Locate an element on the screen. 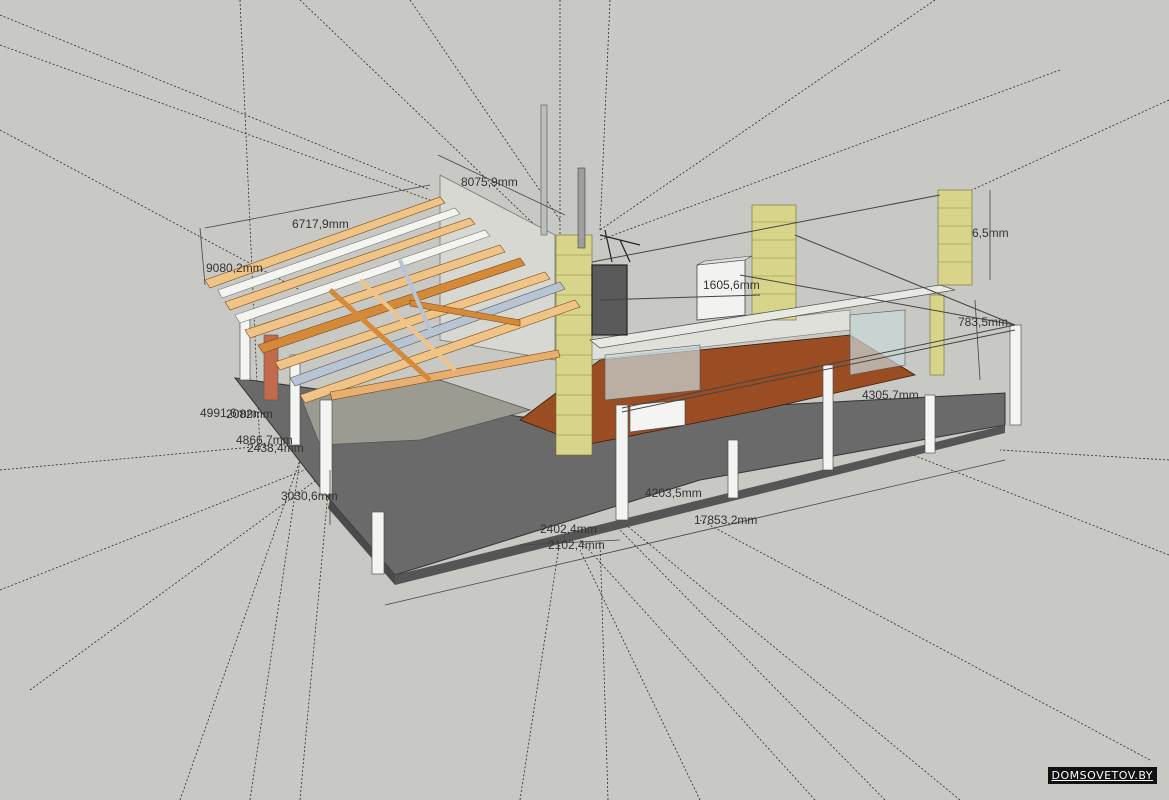  dimension-label: 1605,6mm is located at coordinates (731, 285).